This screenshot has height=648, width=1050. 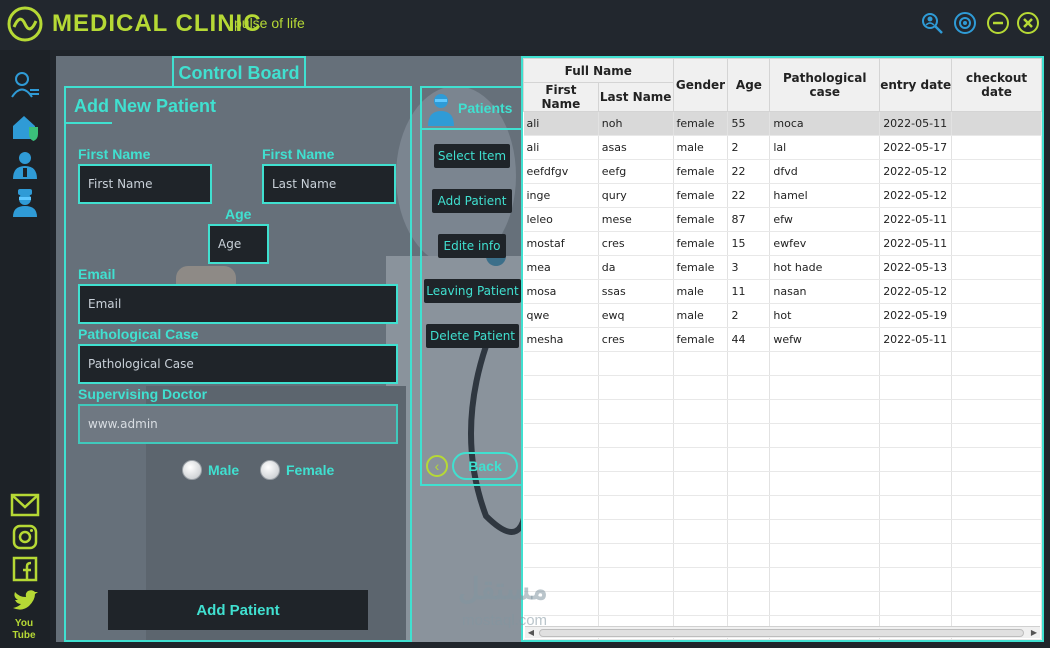 I want to click on chevron-left-icon: ‹, so click(x=437, y=466).